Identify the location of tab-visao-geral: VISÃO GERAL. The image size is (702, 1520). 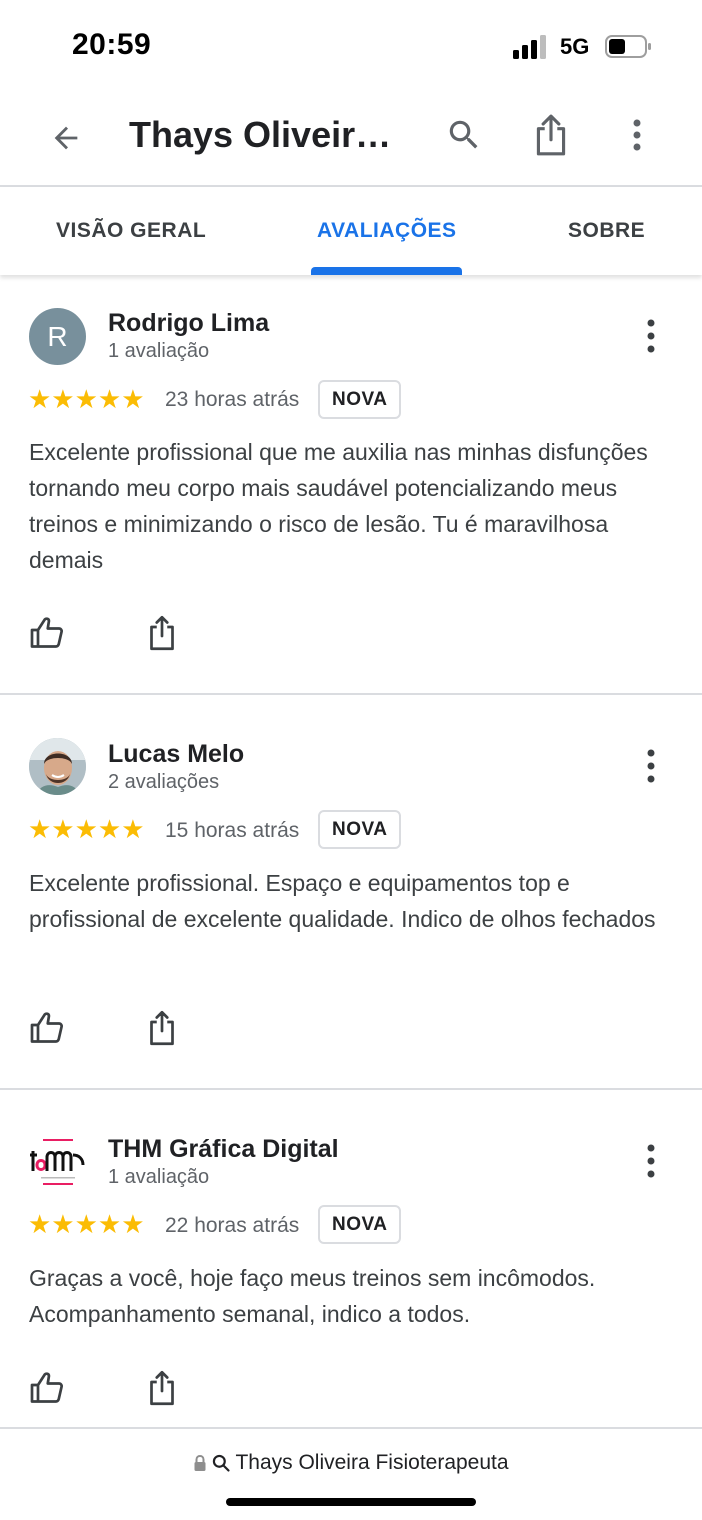
(131, 231).